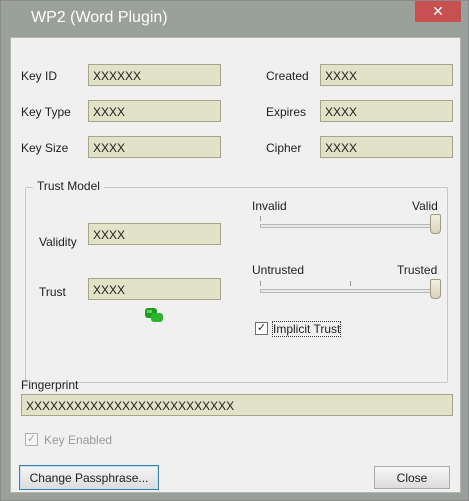 The height and width of the screenshot is (501, 469). Describe the element at coordinates (50, 385) in the screenshot. I see `fingerprint-label: Fingerprint` at that location.